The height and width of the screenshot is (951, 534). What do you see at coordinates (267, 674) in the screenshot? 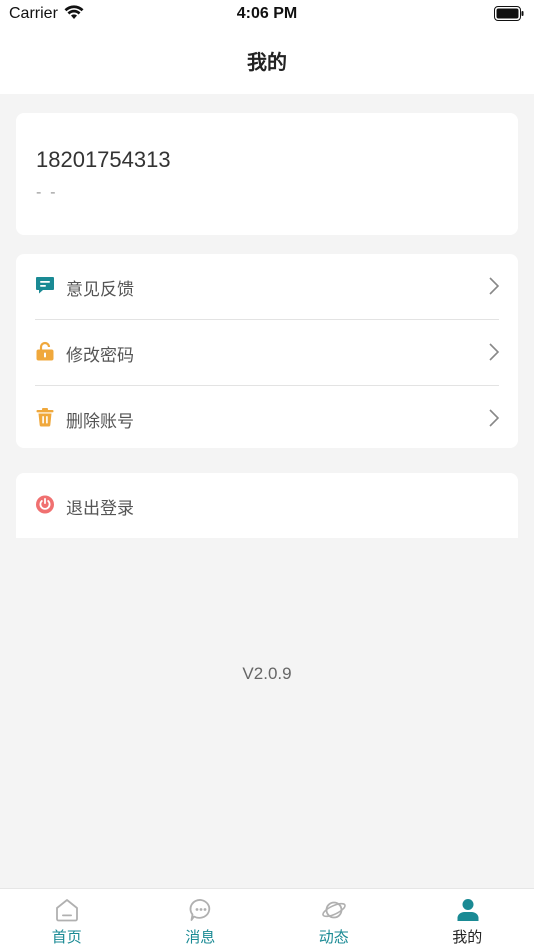
I see `app-version: V2.0.9` at bounding box center [267, 674].